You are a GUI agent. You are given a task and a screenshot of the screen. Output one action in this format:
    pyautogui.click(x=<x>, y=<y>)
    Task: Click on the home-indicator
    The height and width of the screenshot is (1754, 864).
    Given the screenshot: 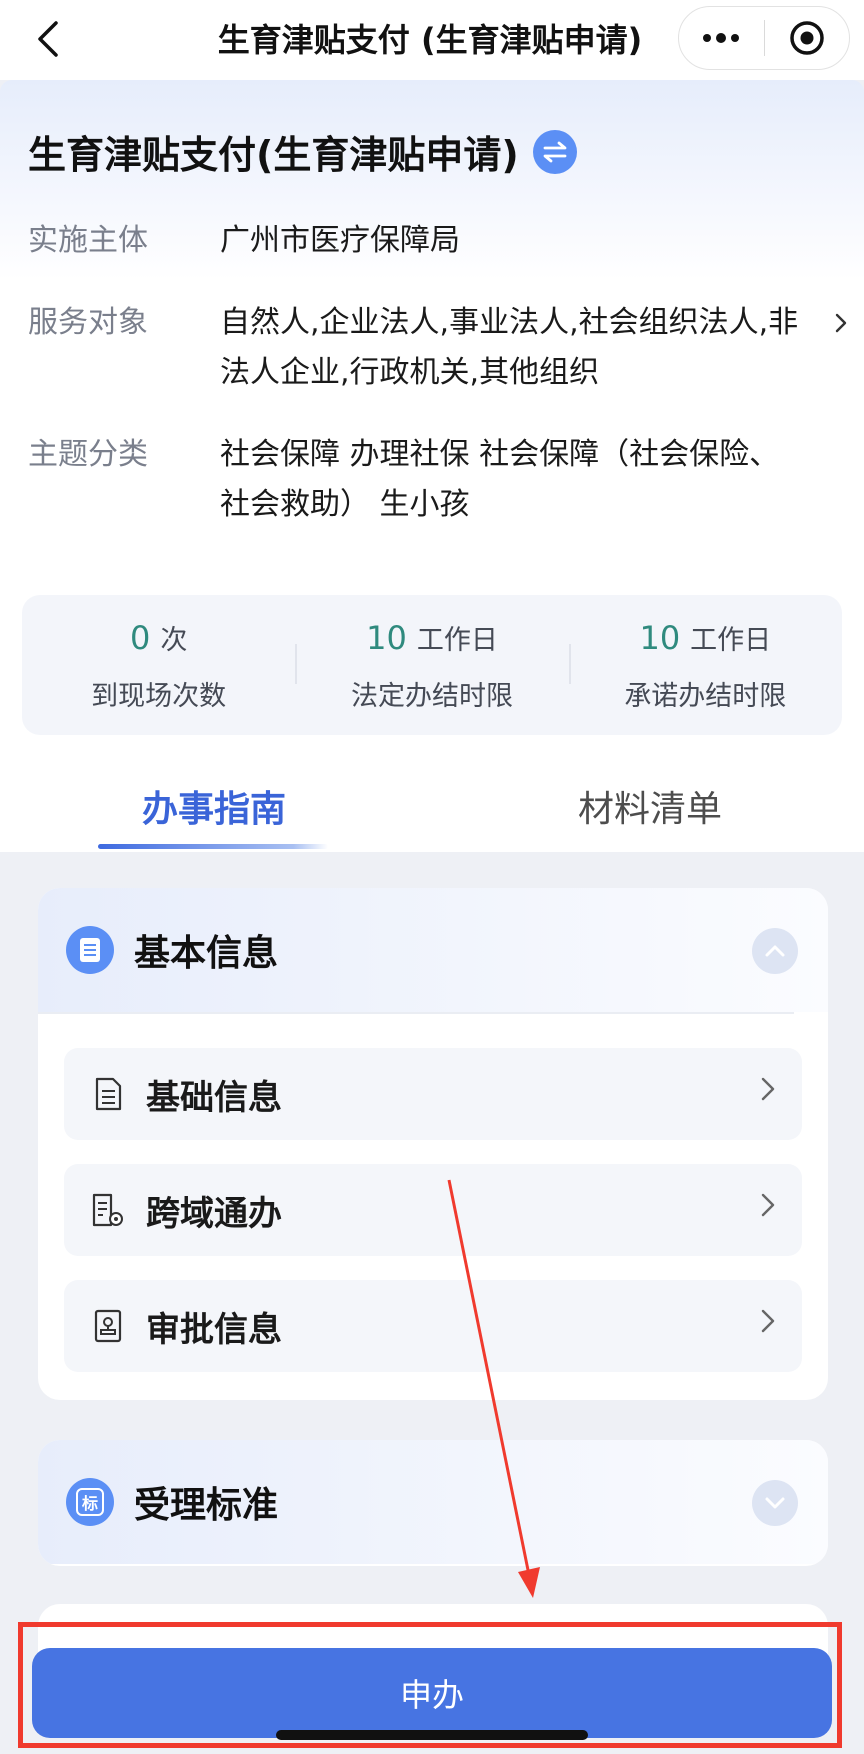 What is the action you would take?
    pyautogui.click(x=432, y=1735)
    